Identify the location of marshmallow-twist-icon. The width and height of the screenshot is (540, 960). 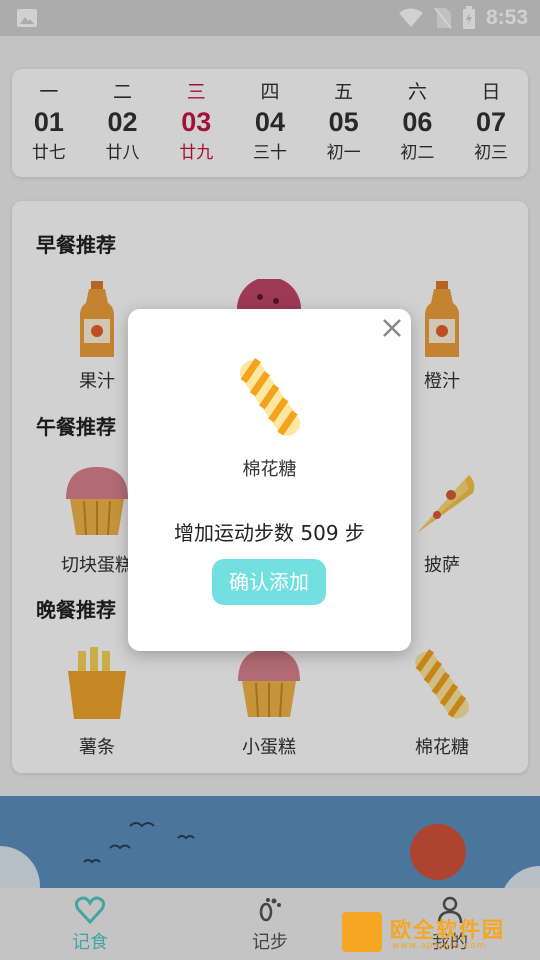
(270, 397).